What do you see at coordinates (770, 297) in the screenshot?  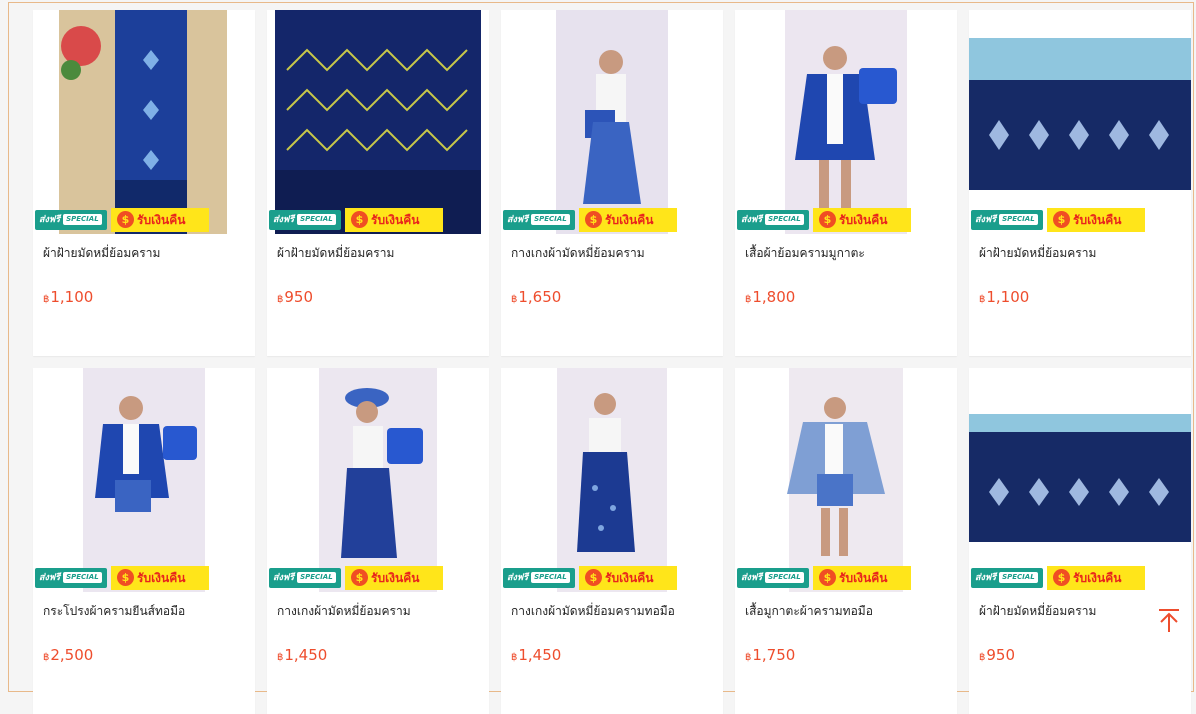 I see `product-price: ฿1,800` at bounding box center [770, 297].